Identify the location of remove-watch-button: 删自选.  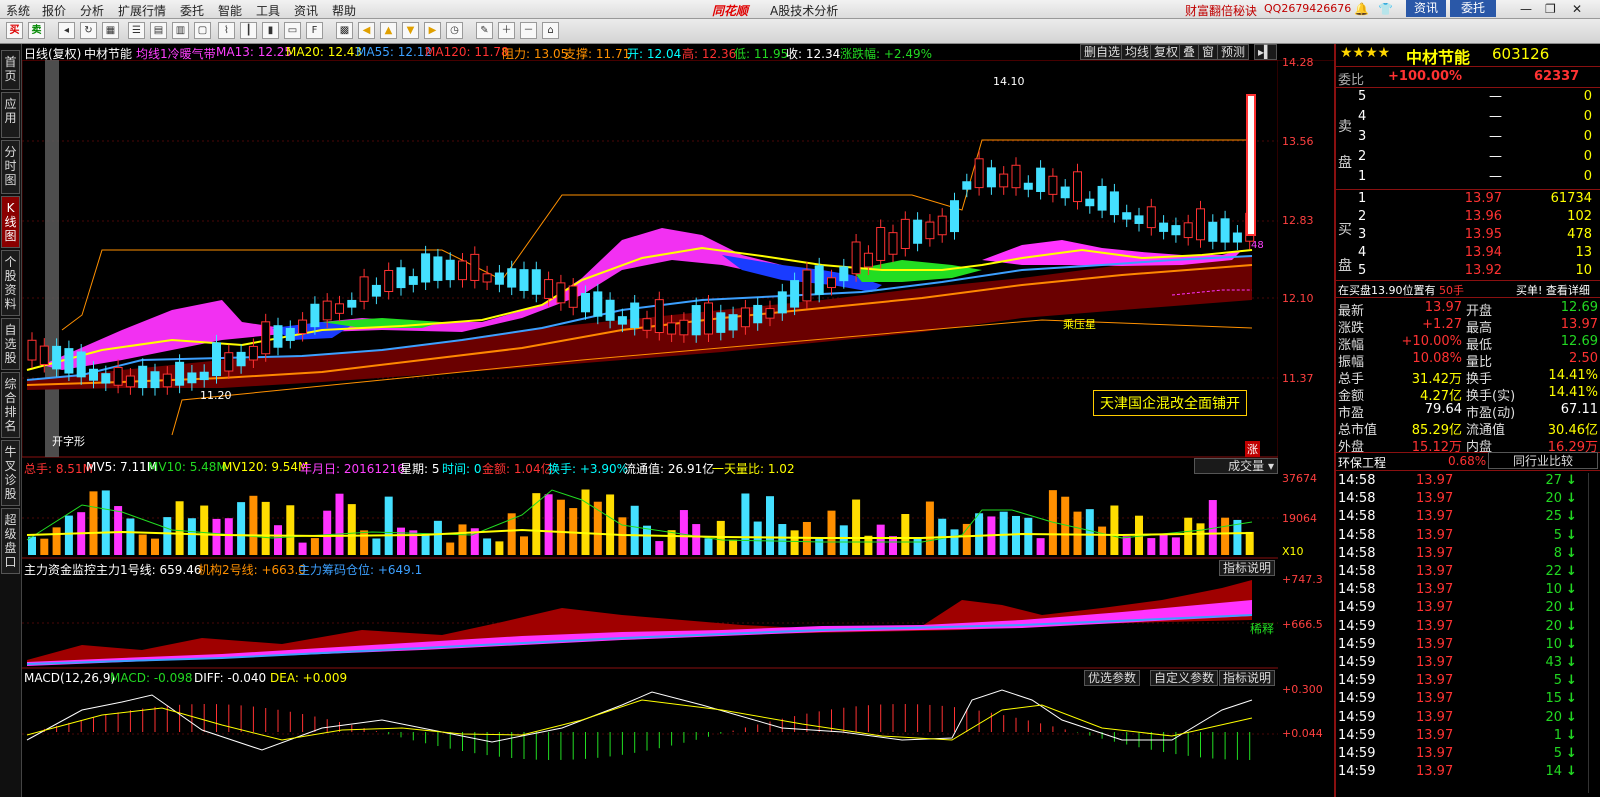
(1102, 52).